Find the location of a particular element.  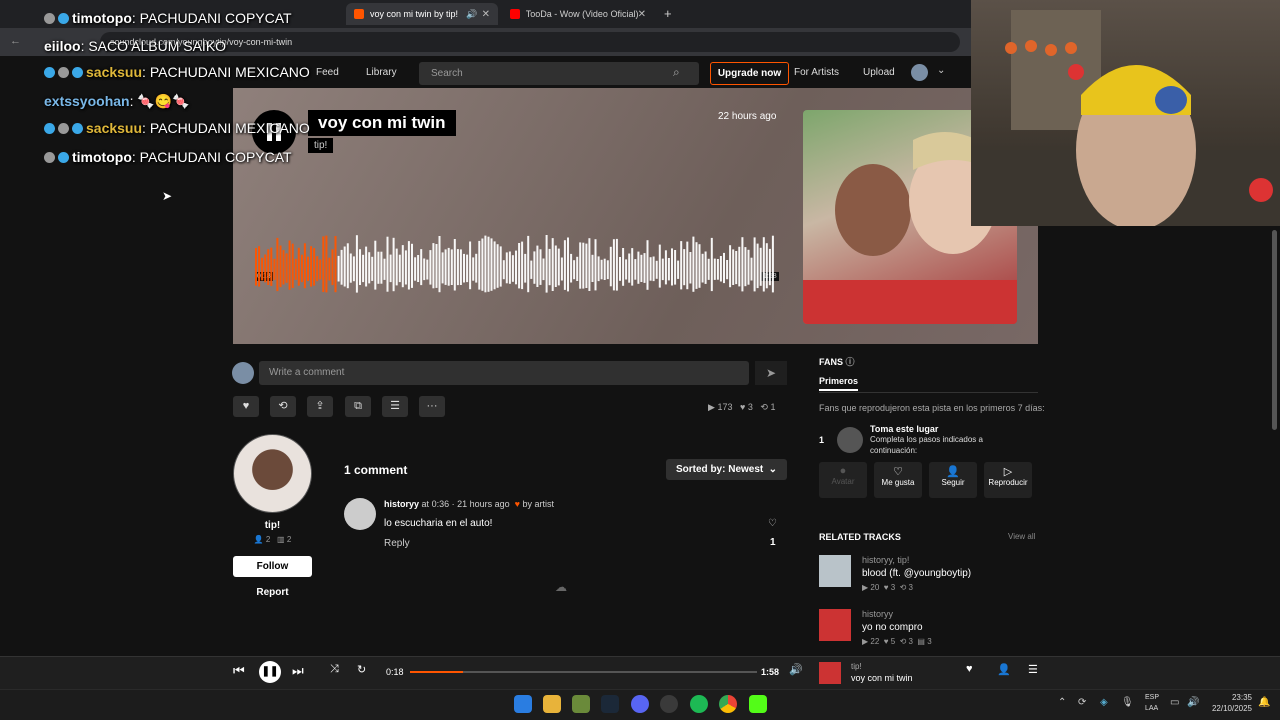

tray-sync-icon: ⟳ is located at coordinates (1082, 702).